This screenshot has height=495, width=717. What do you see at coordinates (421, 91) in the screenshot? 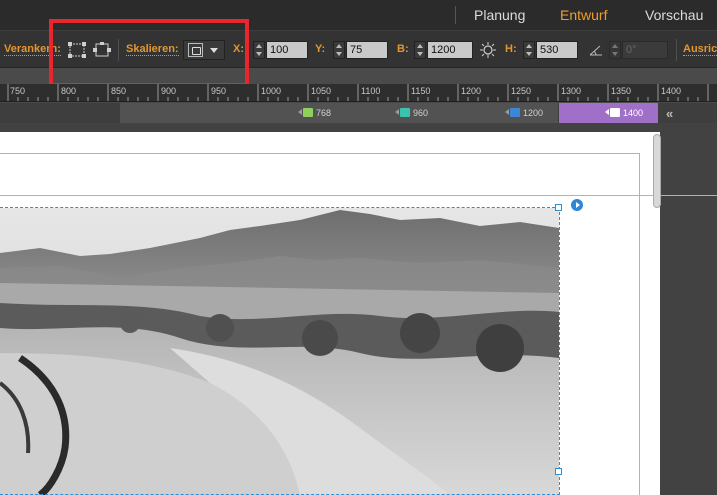
I see `ruler-label: 1150` at bounding box center [421, 91].